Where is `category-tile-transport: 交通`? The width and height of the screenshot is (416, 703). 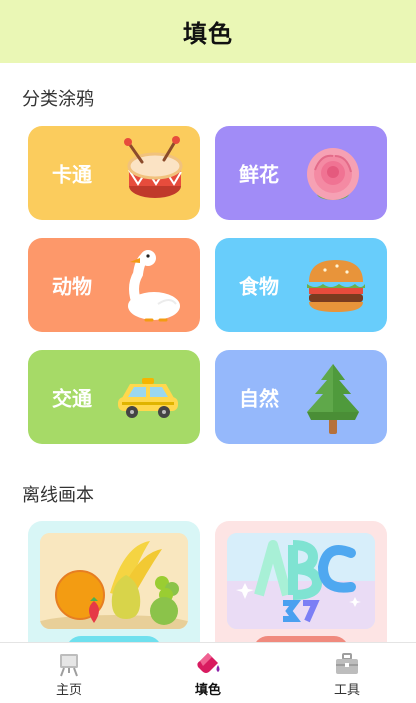 category-tile-transport: 交通 is located at coordinates (114, 397).